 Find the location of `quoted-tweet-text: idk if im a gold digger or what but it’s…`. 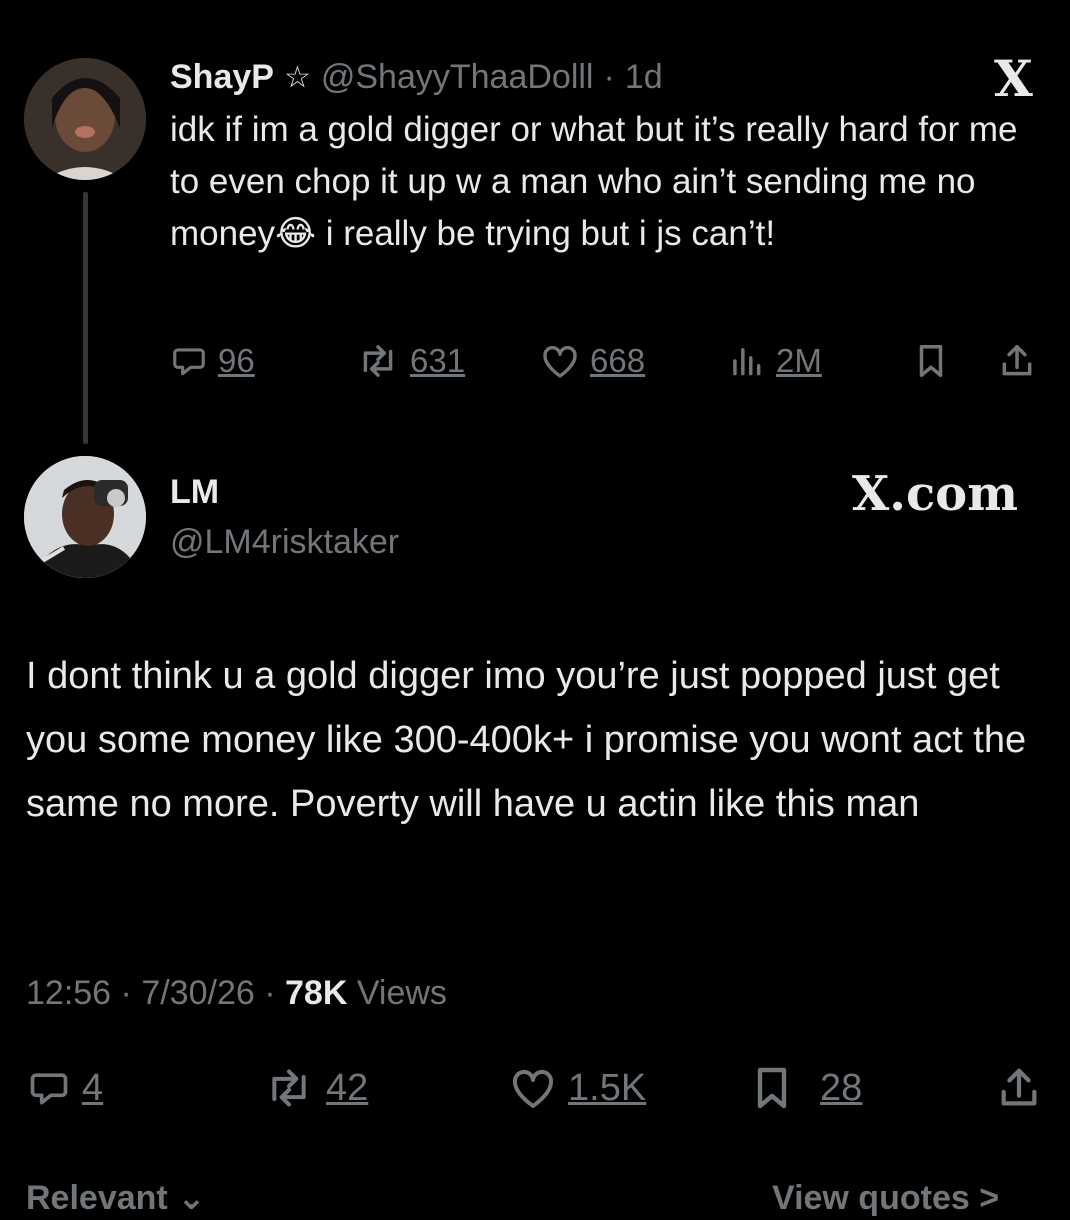

quoted-tweet-text: idk if im a gold digger or what but it’s… is located at coordinates (610, 182).